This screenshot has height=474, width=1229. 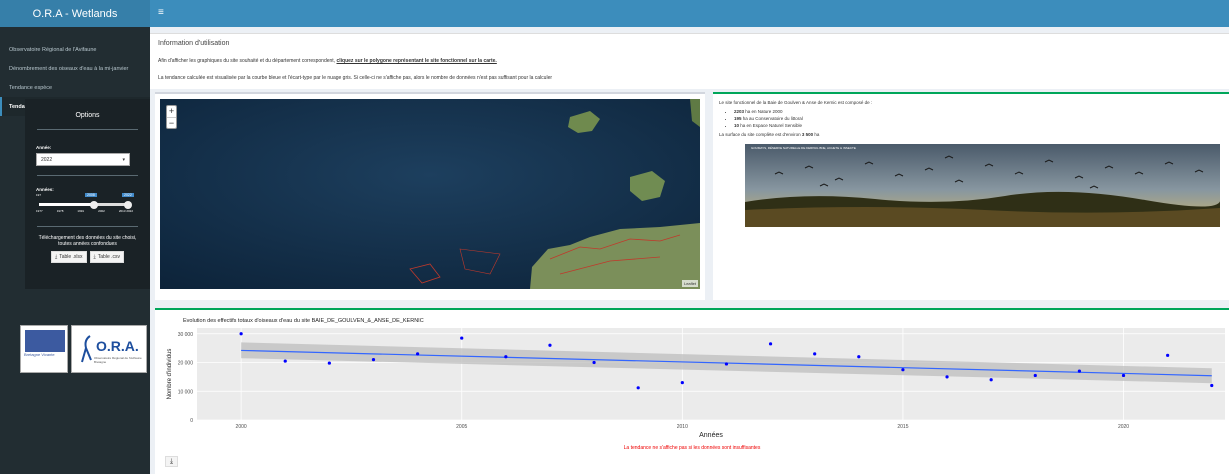 What do you see at coordinates (125, 211) in the screenshot?
I see `slider-tick: 2013 2022` at bounding box center [125, 211].